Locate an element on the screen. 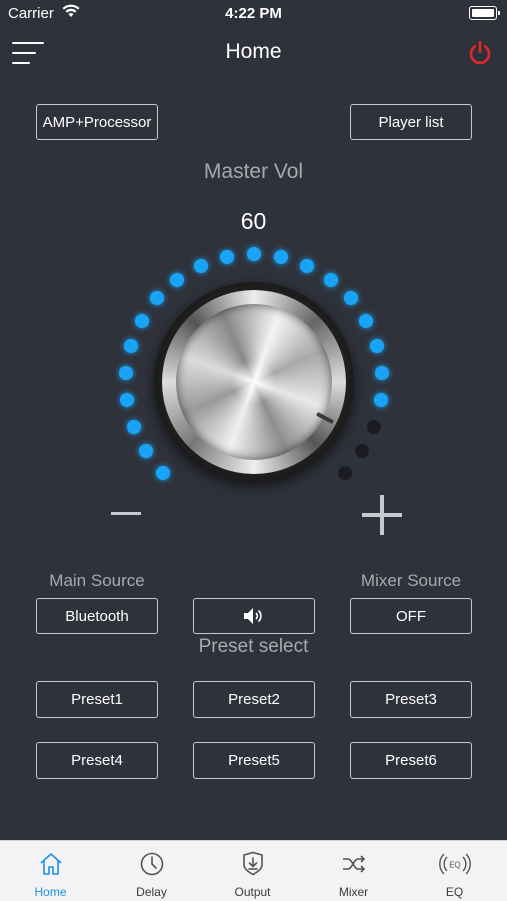  preset-button-6: Preset6 is located at coordinates (411, 760).